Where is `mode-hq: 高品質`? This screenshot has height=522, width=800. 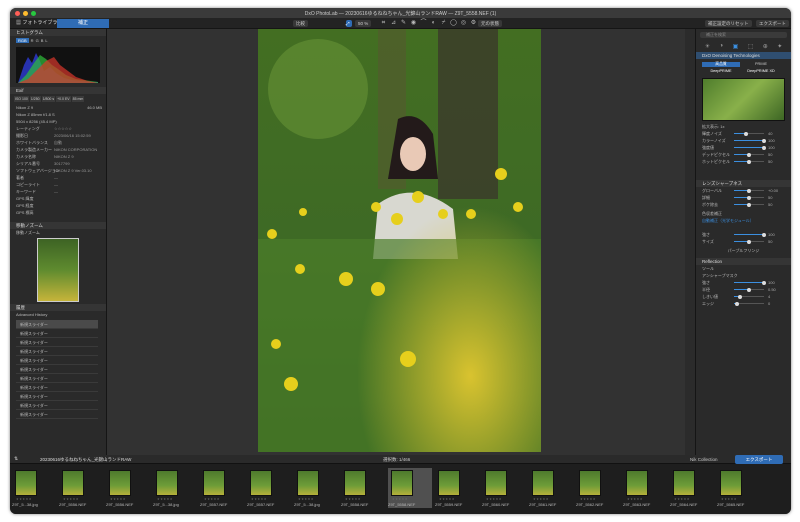 mode-hq: 高品質 is located at coordinates (721, 64).